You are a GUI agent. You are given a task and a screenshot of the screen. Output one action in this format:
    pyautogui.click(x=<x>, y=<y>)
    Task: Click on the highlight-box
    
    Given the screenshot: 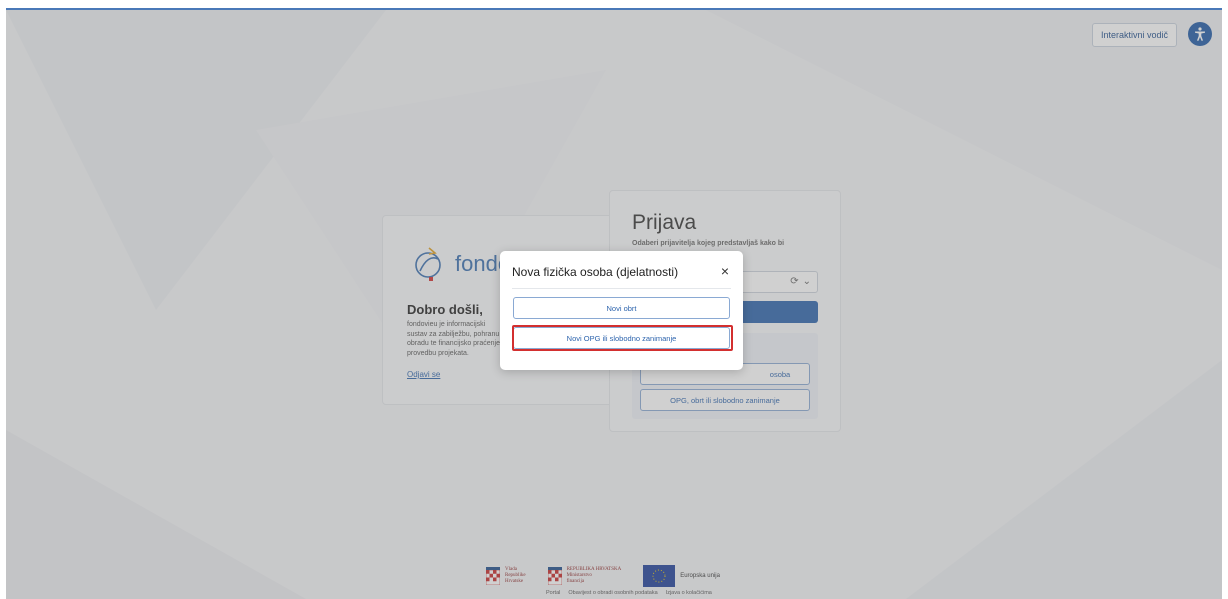 What is the action you would take?
    pyautogui.click(x=622, y=338)
    